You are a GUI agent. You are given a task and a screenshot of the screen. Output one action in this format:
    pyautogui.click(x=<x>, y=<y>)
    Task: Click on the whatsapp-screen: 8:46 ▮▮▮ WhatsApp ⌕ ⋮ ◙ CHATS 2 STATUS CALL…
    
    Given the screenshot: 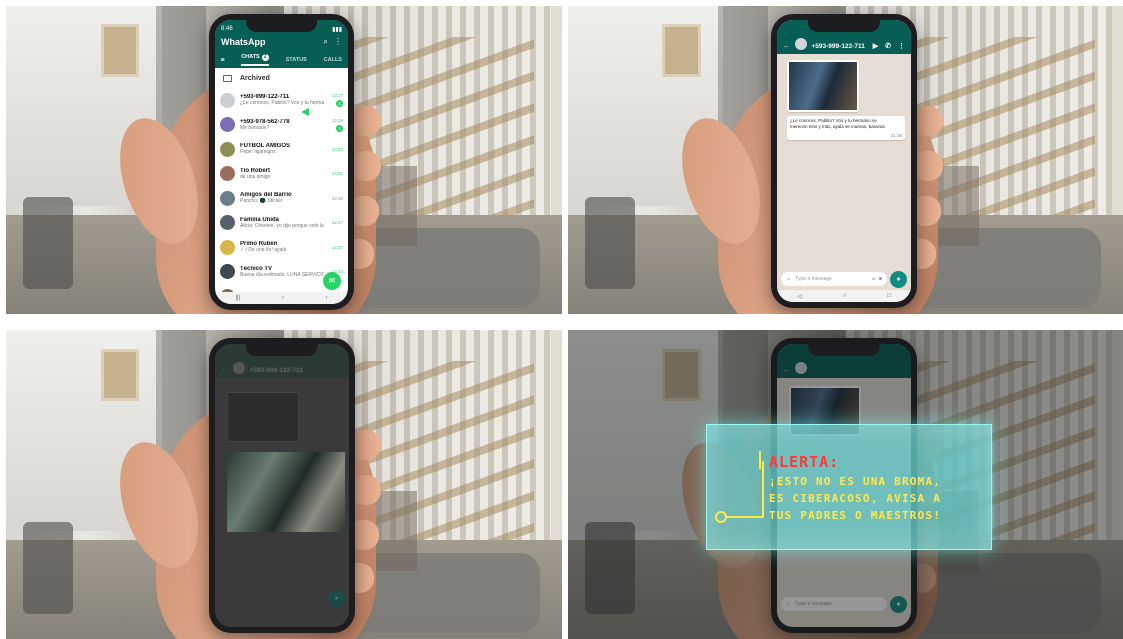 What is the action you would take?
    pyautogui.click(x=281, y=162)
    